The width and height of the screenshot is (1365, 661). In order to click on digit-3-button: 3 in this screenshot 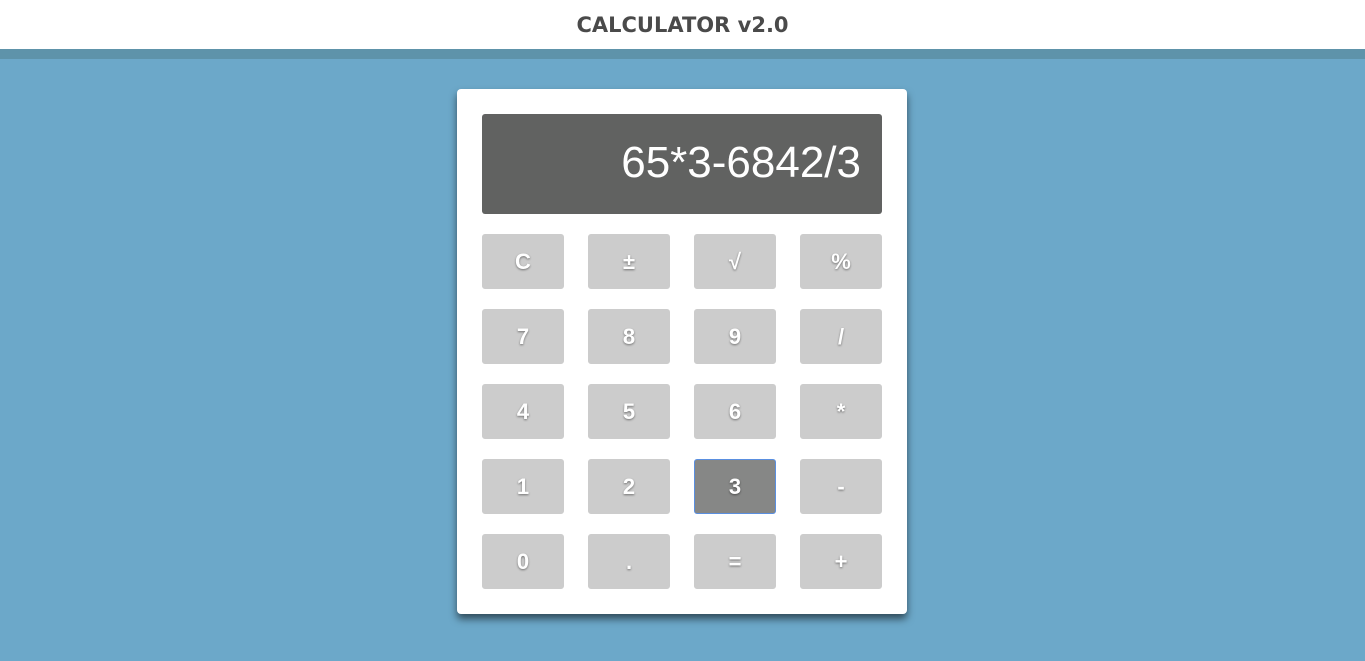, I will do `click(735, 486)`.